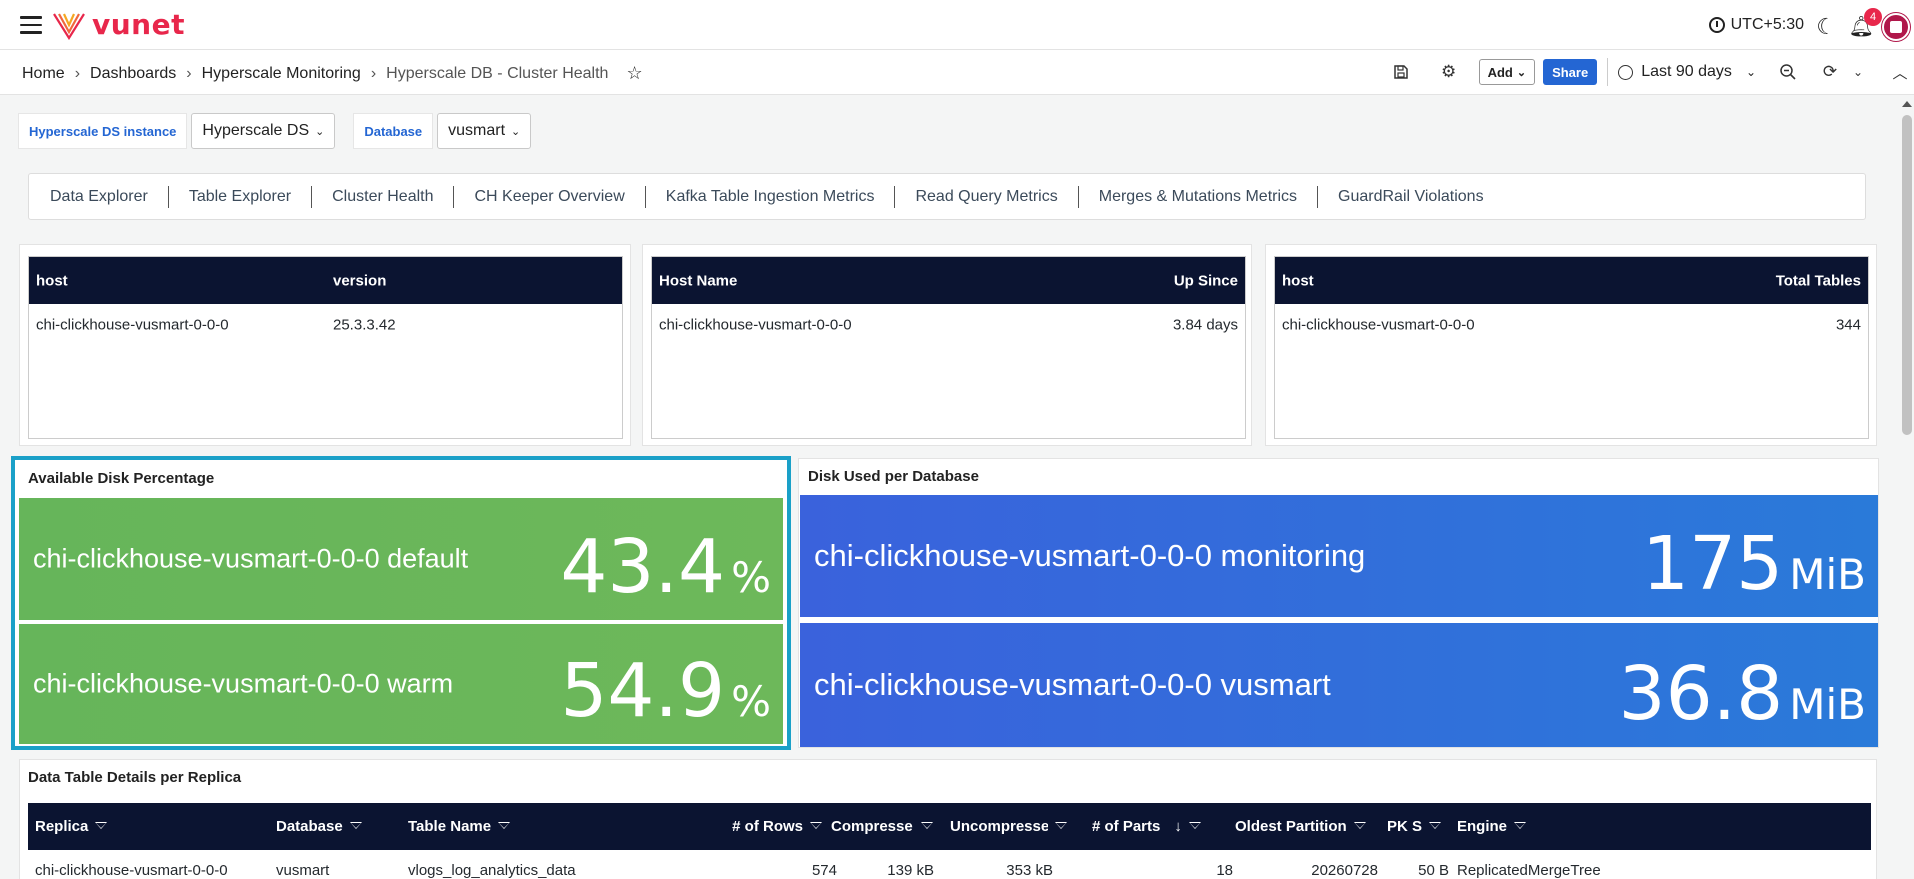  What do you see at coordinates (1157, 826) in the screenshot?
I see `column-header-parts: # of Parts ↓` at bounding box center [1157, 826].